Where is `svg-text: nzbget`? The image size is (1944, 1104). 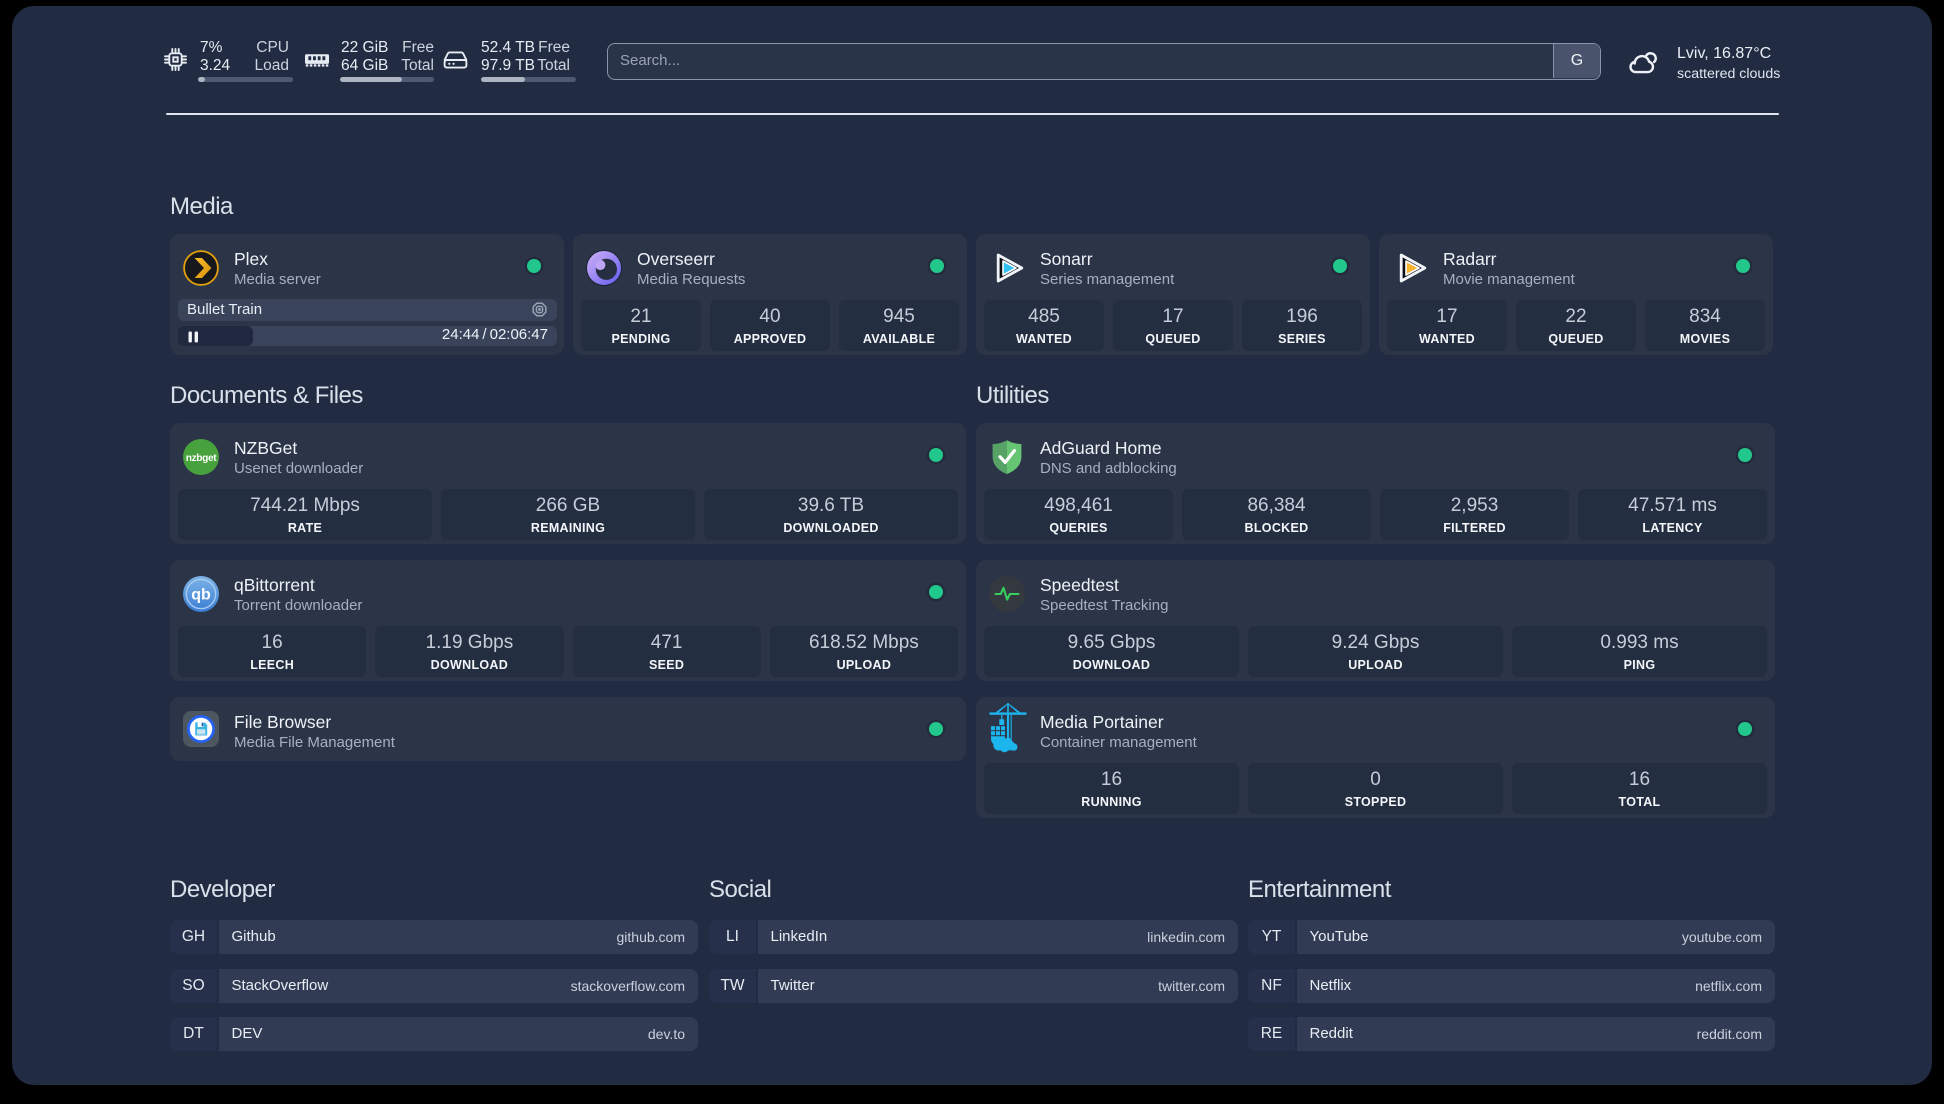 svg-text: nzbget is located at coordinates (201, 458).